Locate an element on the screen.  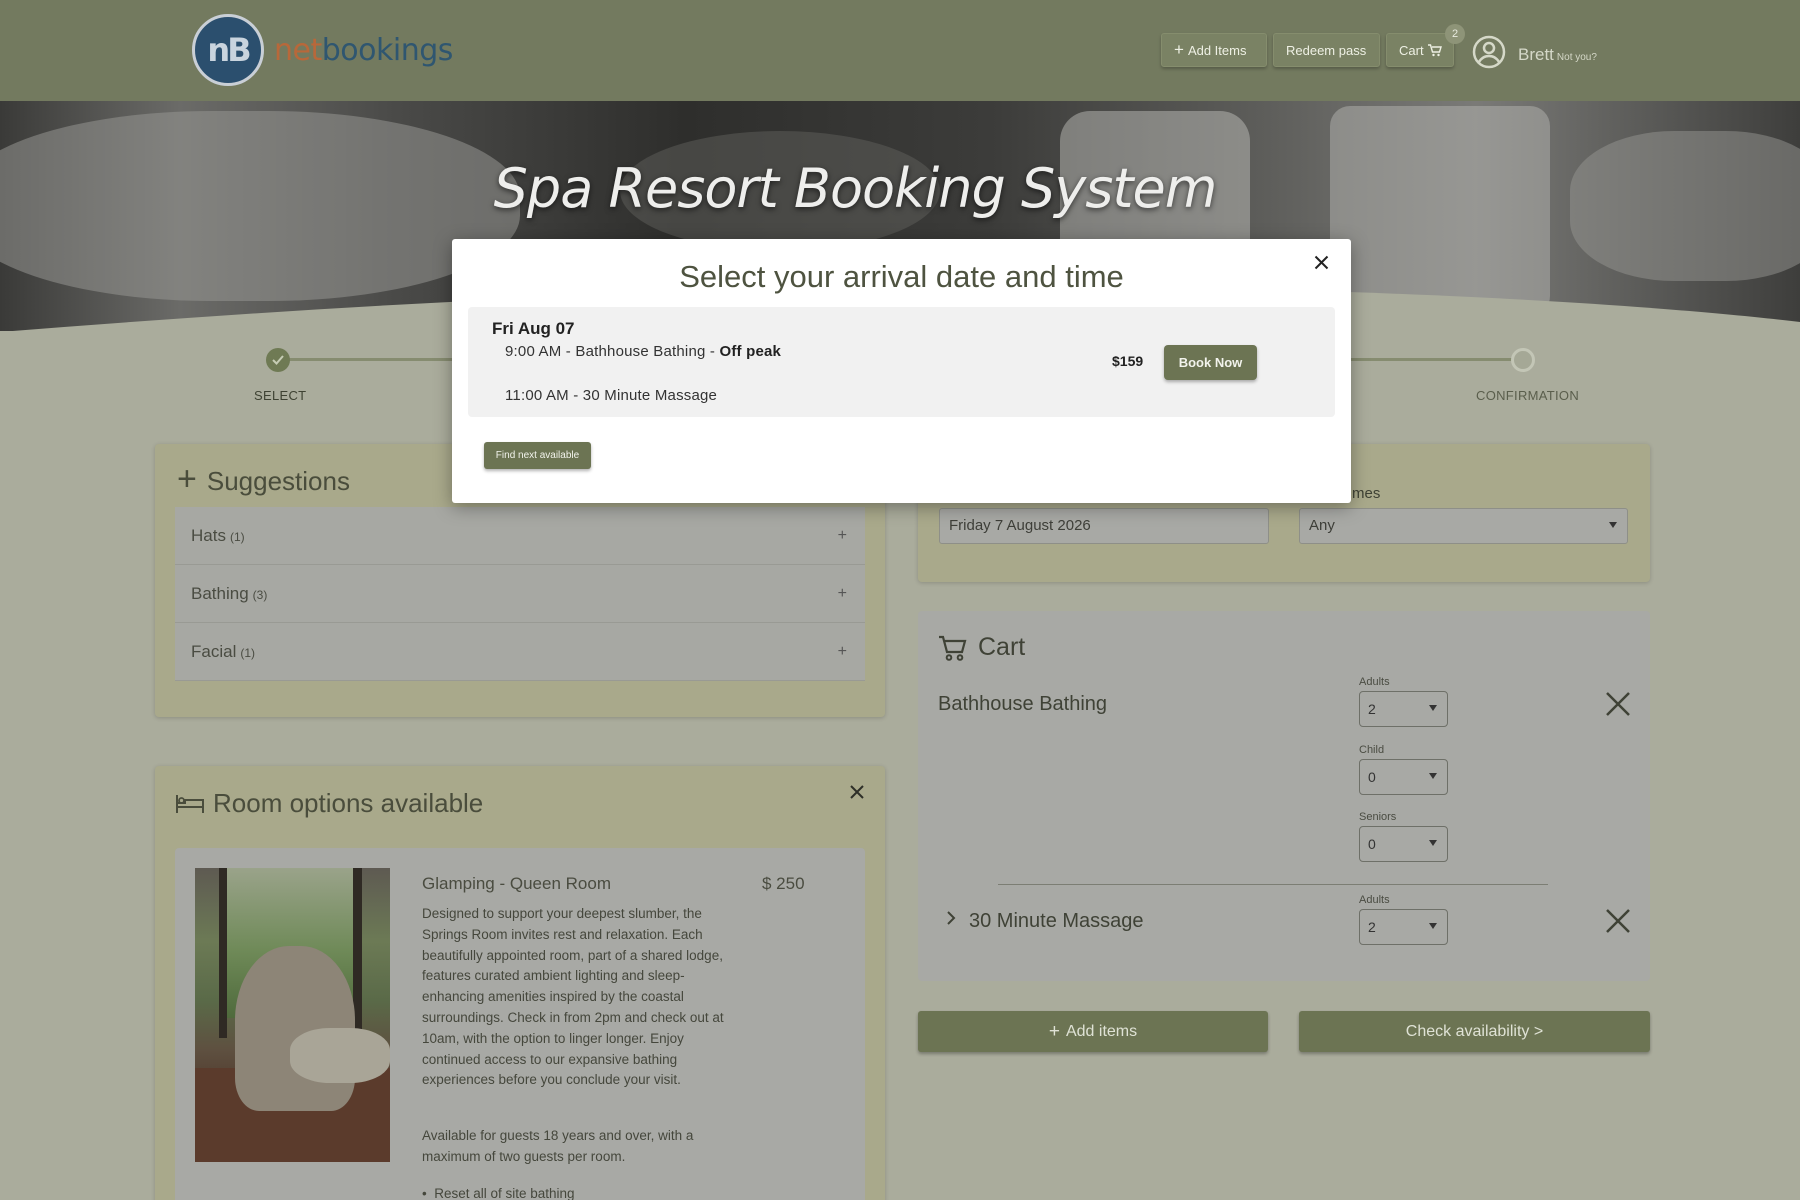
book-now-button: Book Now is located at coordinates (1210, 362).